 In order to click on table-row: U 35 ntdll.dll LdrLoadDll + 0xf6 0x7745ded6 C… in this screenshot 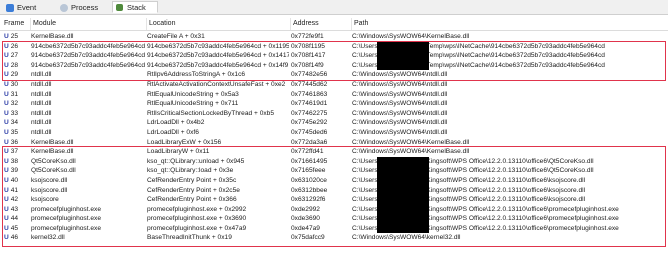, I will do `click(334, 133)`.